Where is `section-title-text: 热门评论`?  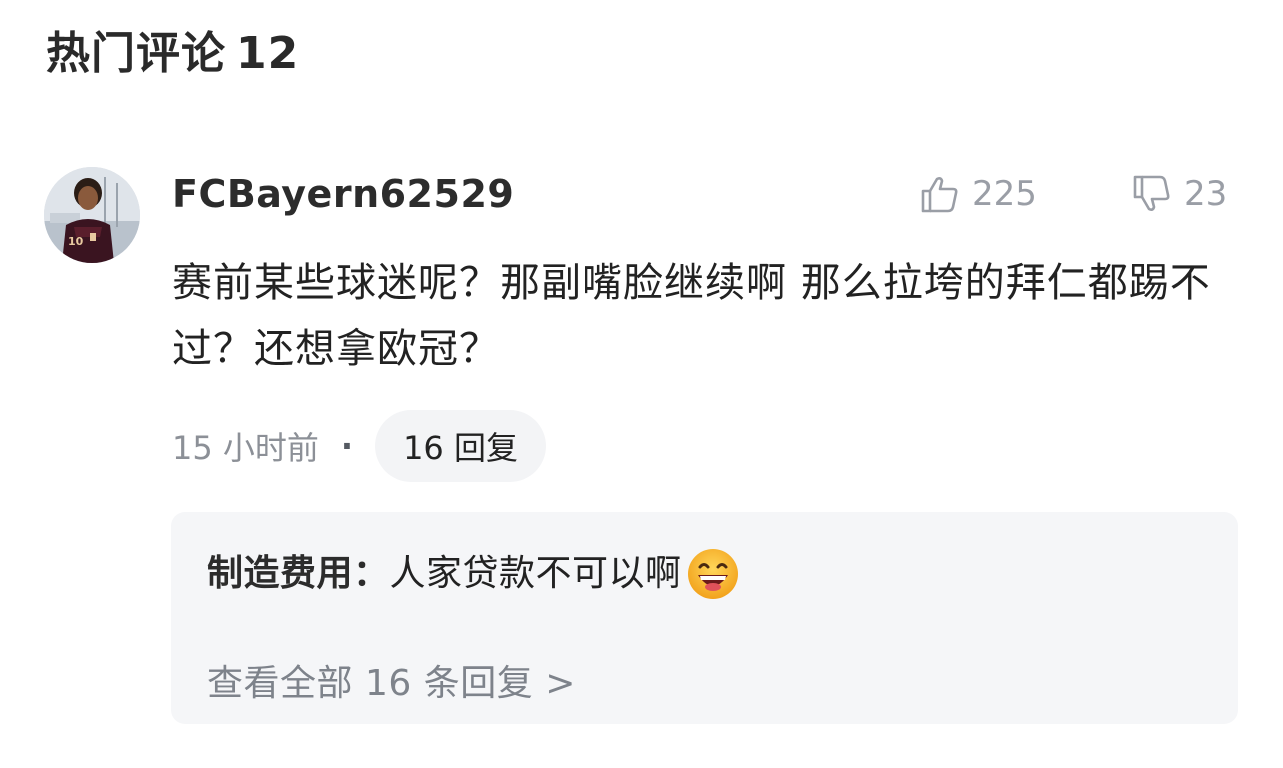 section-title-text: 热门评论 is located at coordinates (136, 53).